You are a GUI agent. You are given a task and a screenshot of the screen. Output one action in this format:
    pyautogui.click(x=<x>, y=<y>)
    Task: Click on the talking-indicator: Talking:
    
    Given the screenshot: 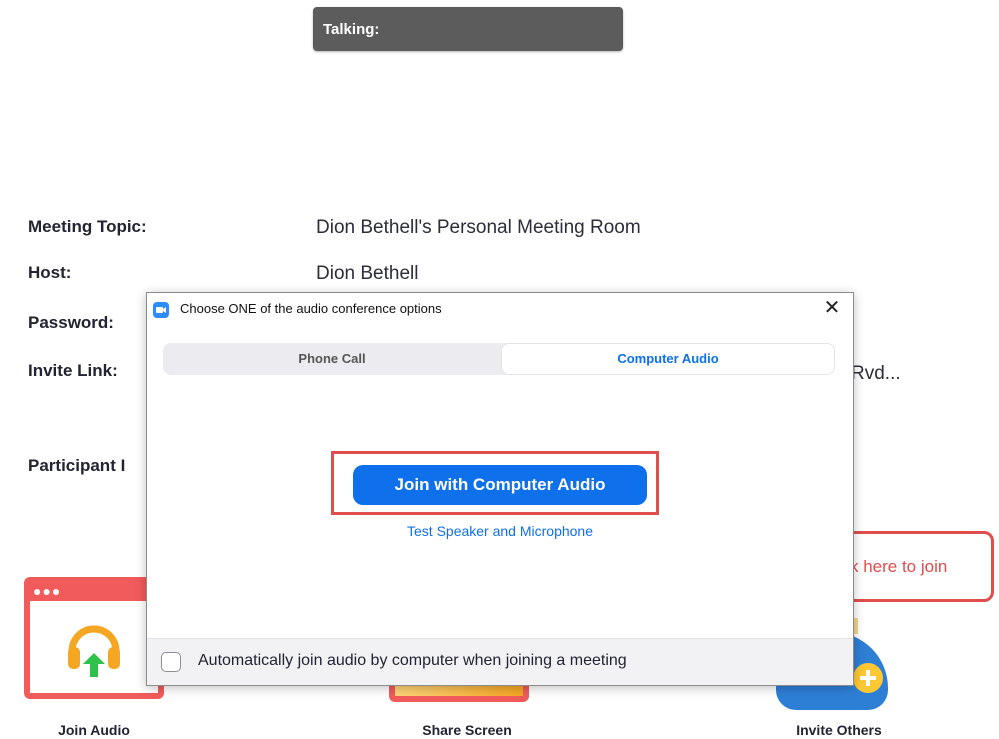 What is the action you would take?
    pyautogui.click(x=468, y=29)
    